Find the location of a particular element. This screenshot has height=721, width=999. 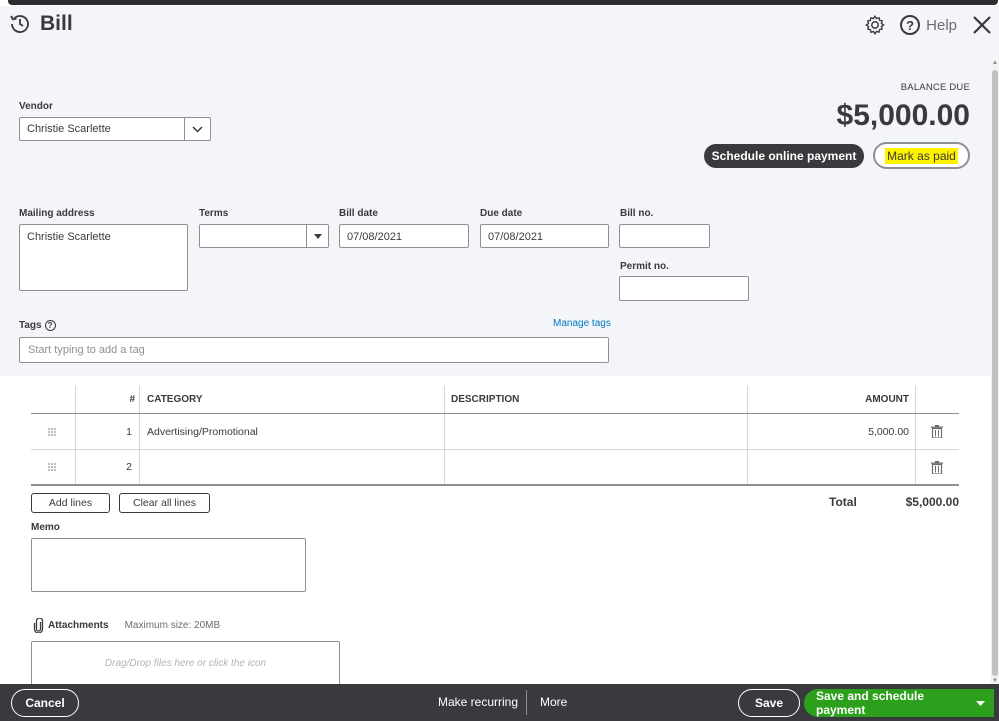

row-amount is located at coordinates (828, 467).